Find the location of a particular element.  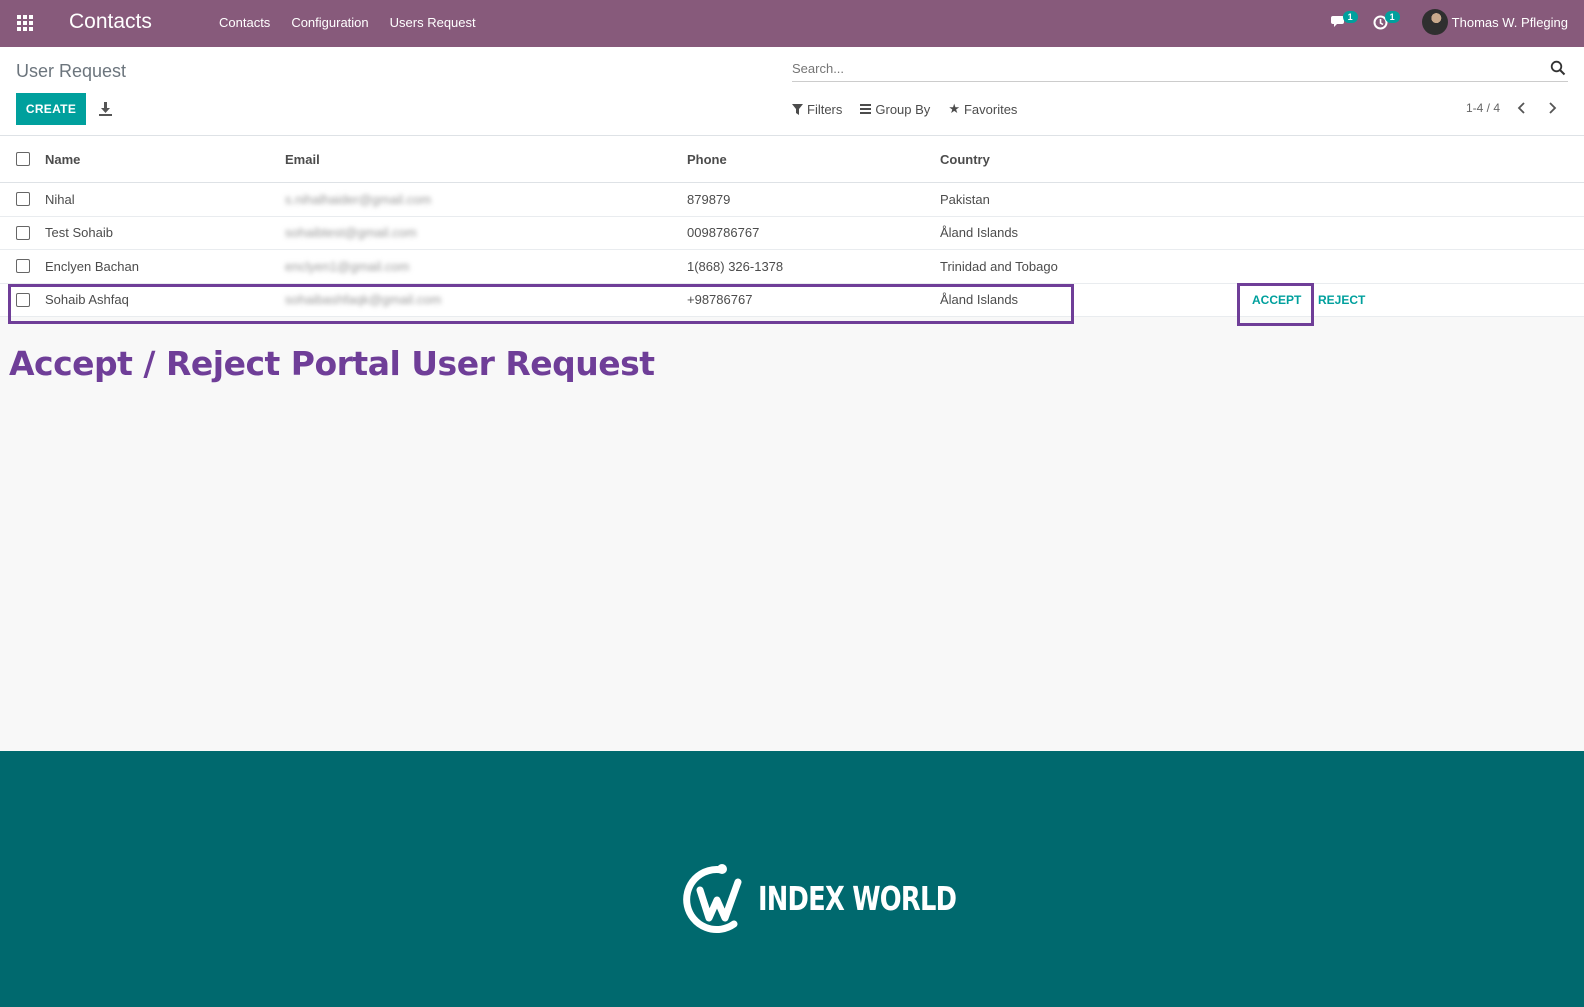

search-icon is located at coordinates (1558, 68).